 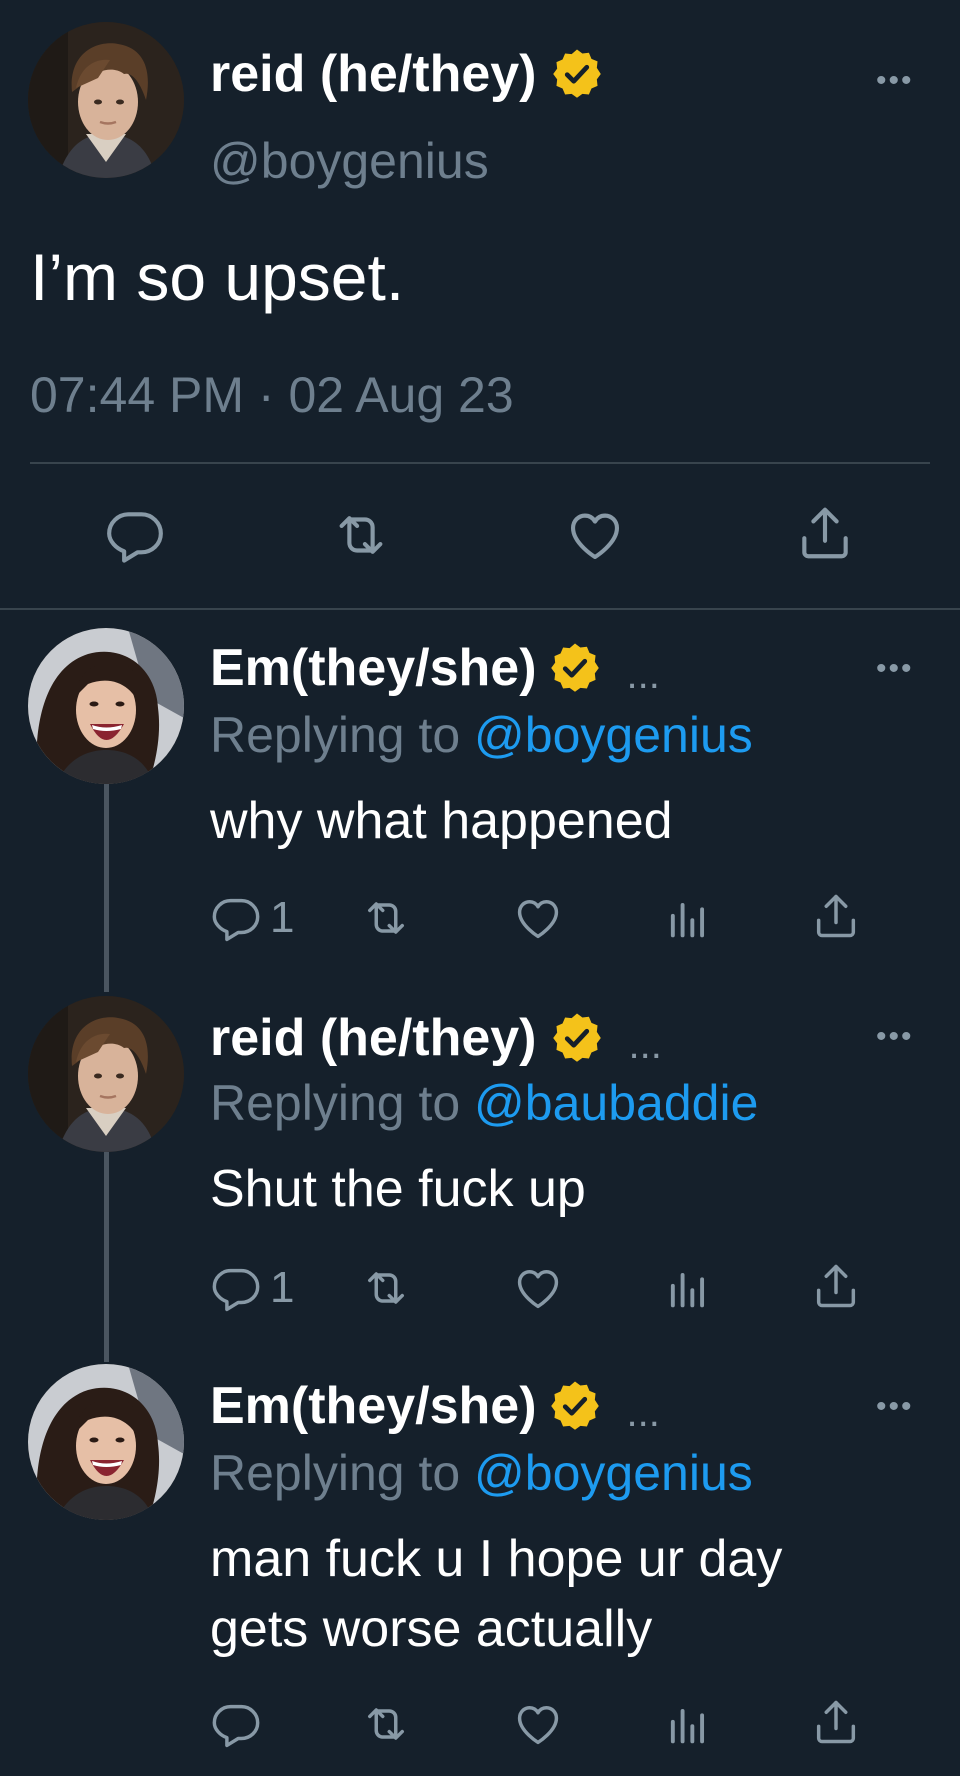 What do you see at coordinates (496, 1559) in the screenshot?
I see `tweet-text-line: man fuck u I hope ur day` at bounding box center [496, 1559].